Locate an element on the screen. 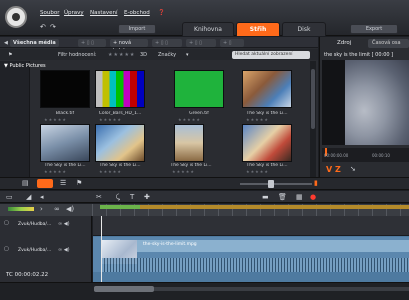 The width and height of the screenshot is (409, 300). player-timecode-start: 00:00:00.00 is located at coordinates (336, 155).